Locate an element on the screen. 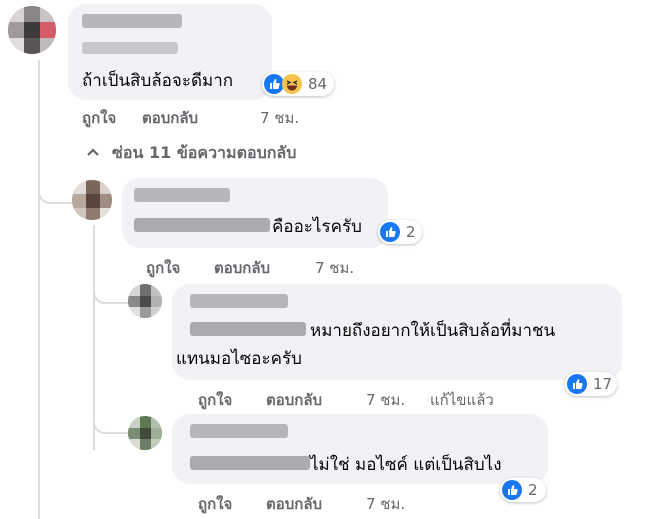 This screenshot has width=651, height=519. hide-replies-label: ซ่อน 11 ข้อความตอบกลับ is located at coordinates (204, 152).